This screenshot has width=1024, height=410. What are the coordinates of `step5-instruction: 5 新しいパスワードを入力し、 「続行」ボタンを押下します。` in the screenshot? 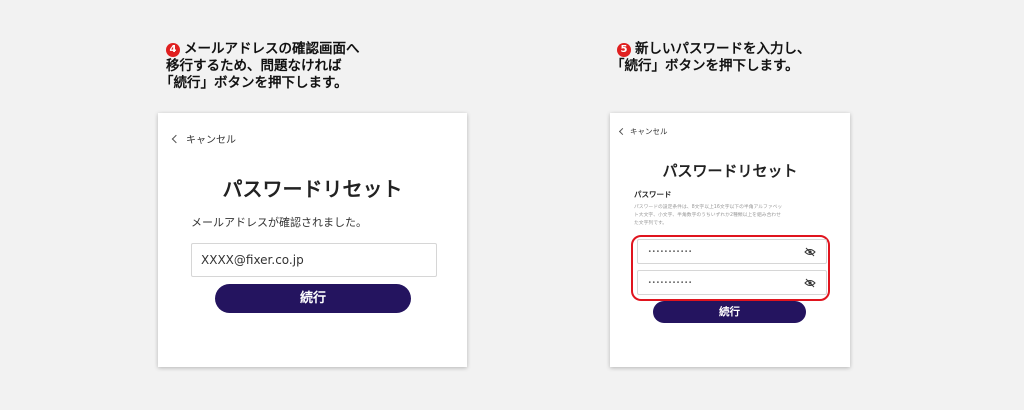 It's located at (711, 58).